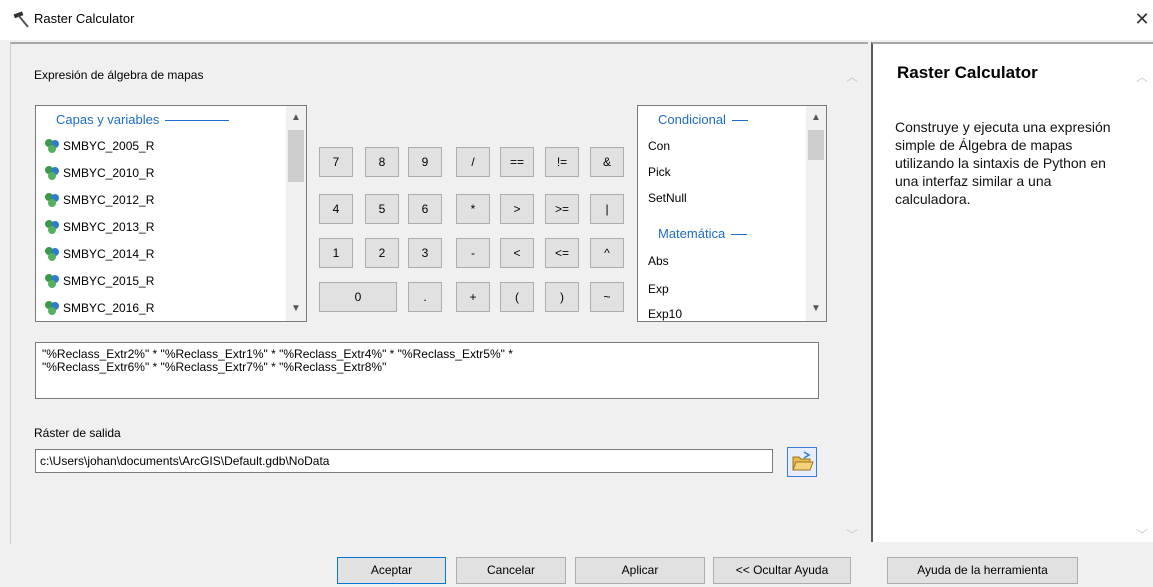 The image size is (1153, 587). Describe the element at coordinates (517, 209) in the screenshot. I see `calc-button-greater: >` at that location.